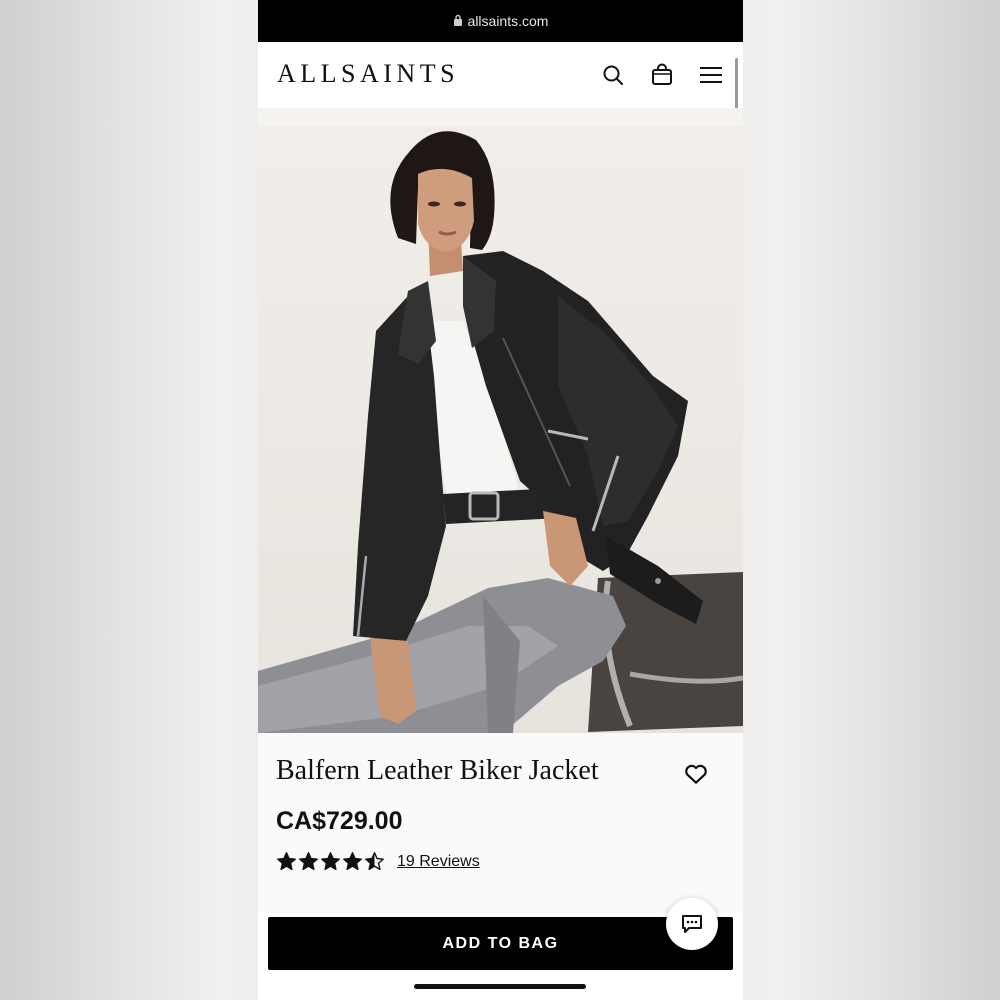  Describe the element at coordinates (368, 74) in the screenshot. I see `brand-logo: ALLSAINTS` at that location.